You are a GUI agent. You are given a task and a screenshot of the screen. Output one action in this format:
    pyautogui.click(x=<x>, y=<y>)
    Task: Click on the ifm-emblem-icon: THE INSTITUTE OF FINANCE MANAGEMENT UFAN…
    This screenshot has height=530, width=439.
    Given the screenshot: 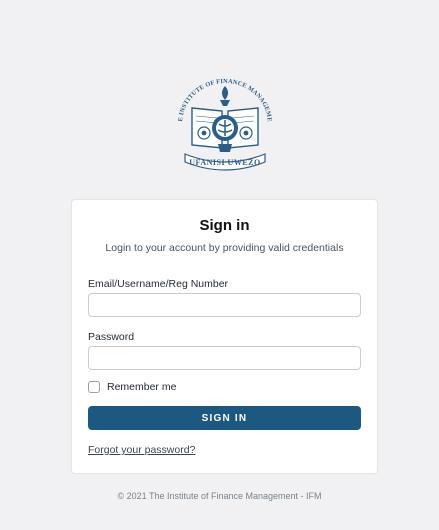 What is the action you would take?
    pyautogui.click(x=220, y=122)
    